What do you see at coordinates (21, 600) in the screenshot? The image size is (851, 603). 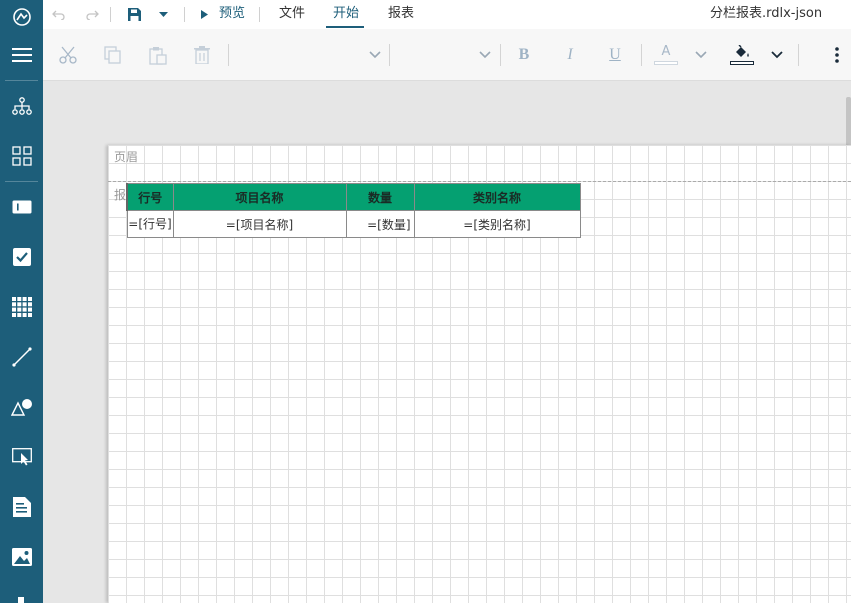 I see `more-tools-indicator` at bounding box center [21, 600].